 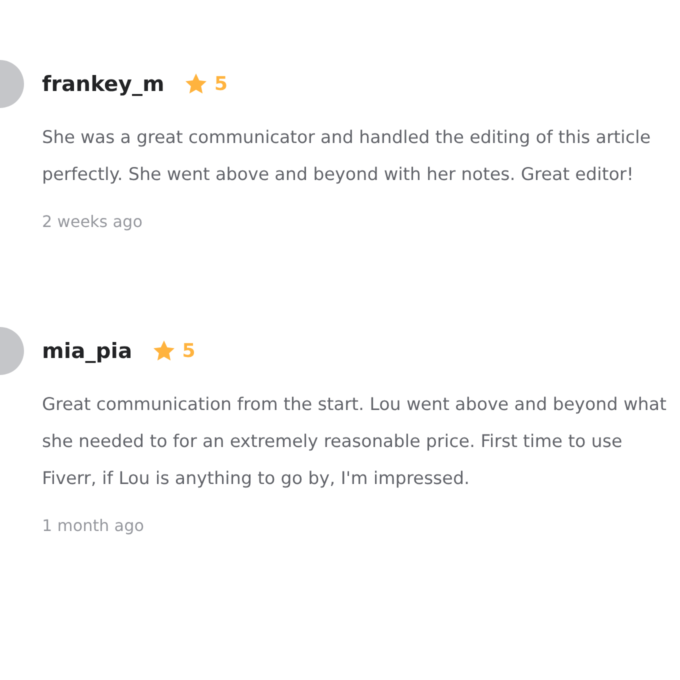 I want to click on review-text: Great communication from the start. Lou went above and beyond what she needed to for an extremely reasonable price. First time to use Fiverr, if Lou is anything to go by, I'm impressed., so click(x=355, y=442).